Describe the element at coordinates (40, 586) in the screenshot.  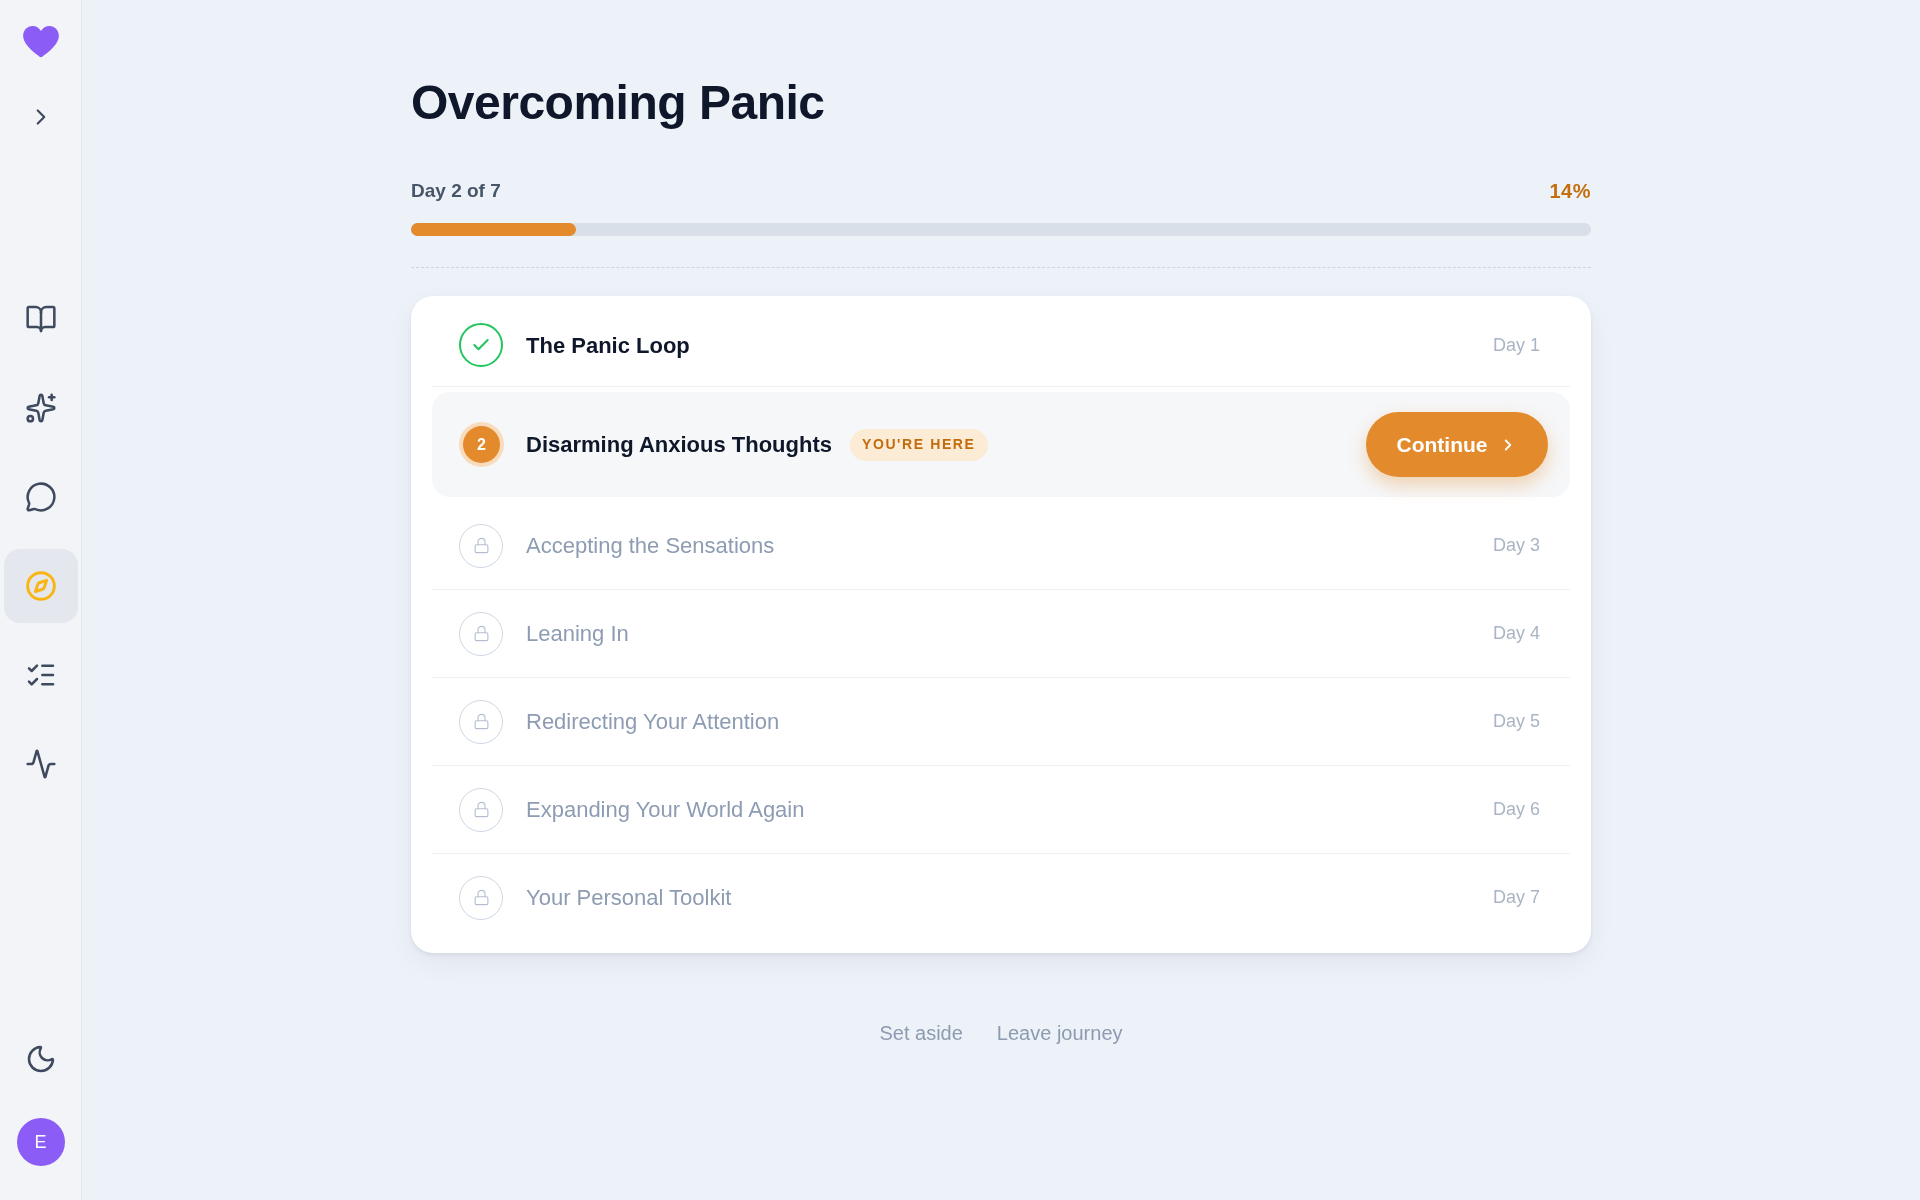
I see `compass-icon` at that location.